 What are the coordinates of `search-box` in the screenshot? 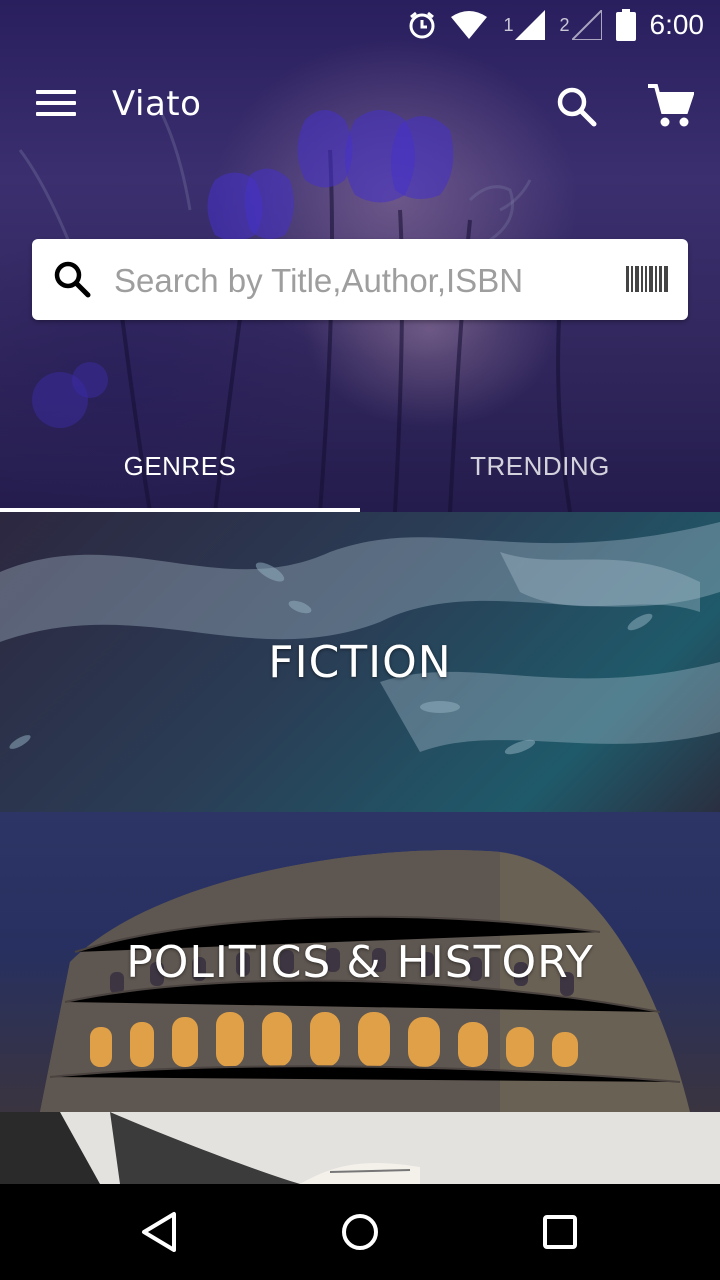 It's located at (360, 279).